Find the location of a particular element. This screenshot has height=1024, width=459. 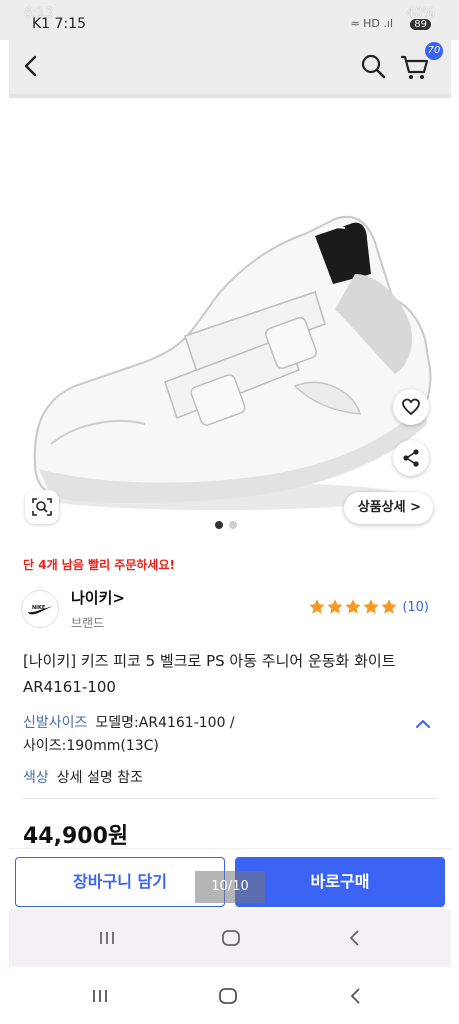

recents-button is located at coordinates (107, 938).